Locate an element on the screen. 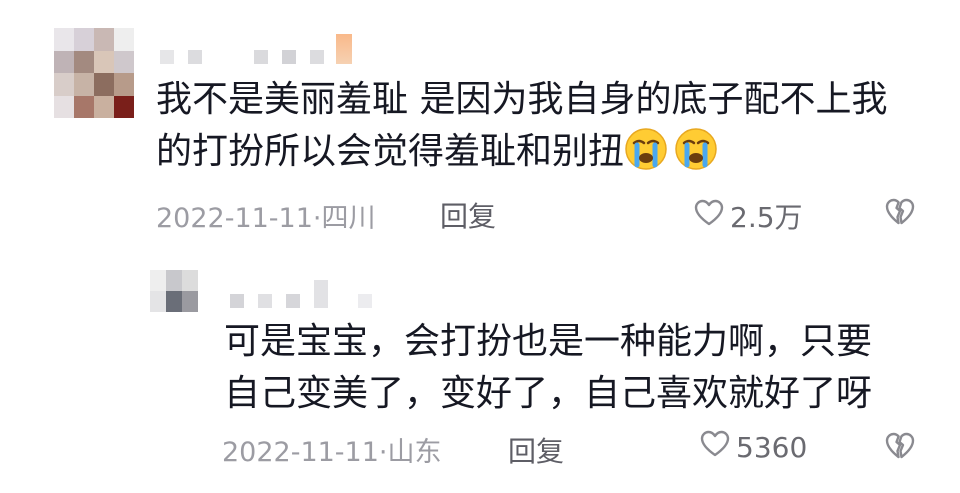 This screenshot has width=960, height=493. comment-text-line-2-text: 的打扮所以会觉得羞耻和别扭 is located at coordinates (390, 151).